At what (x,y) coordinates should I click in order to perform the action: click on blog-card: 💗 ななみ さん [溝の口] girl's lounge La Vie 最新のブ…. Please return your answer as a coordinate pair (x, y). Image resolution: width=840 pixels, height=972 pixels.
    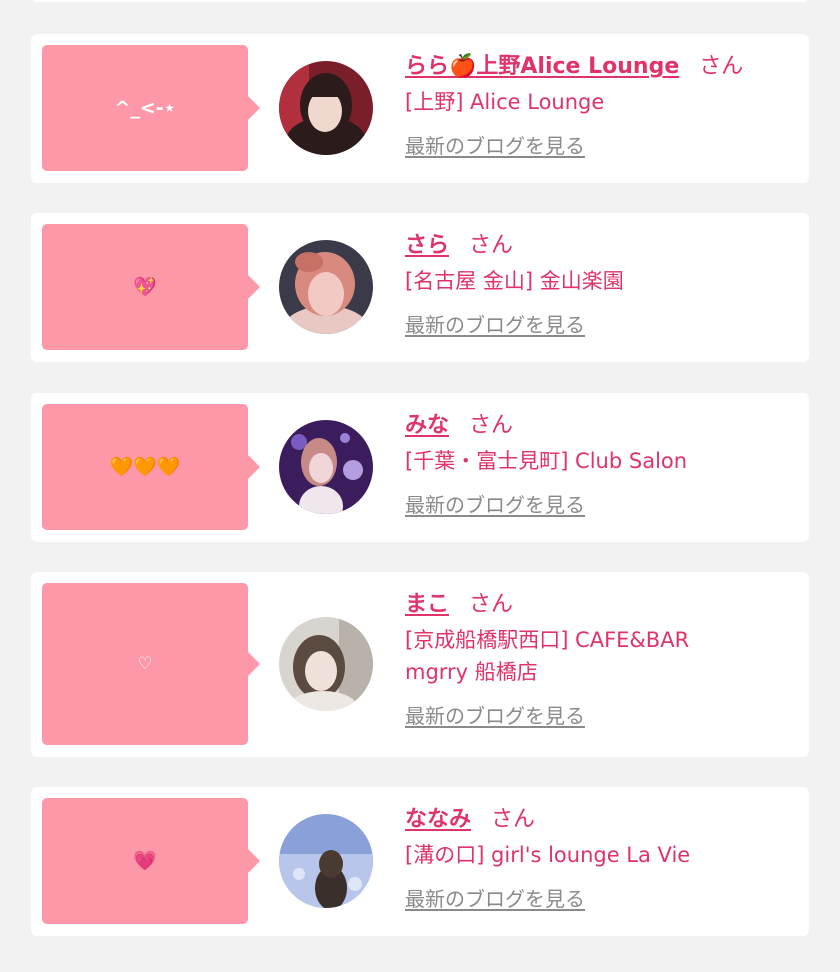
    Looking at the image, I should click on (420, 861).